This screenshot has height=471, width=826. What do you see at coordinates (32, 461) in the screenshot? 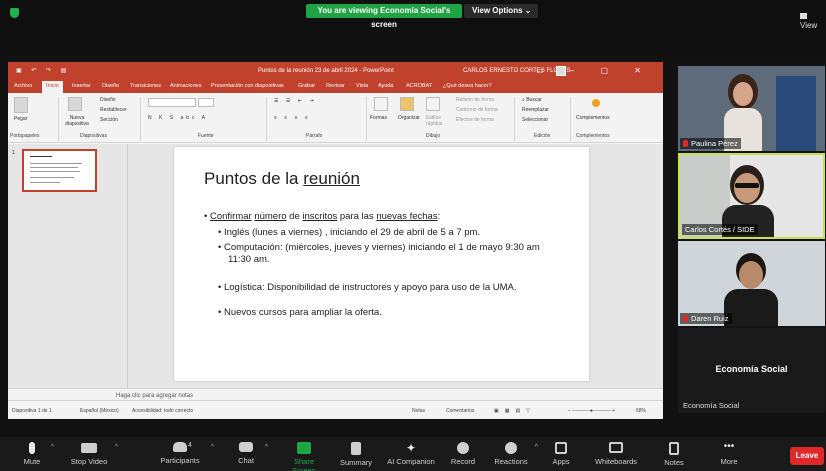
I see `mute-label: Mute` at bounding box center [32, 461].